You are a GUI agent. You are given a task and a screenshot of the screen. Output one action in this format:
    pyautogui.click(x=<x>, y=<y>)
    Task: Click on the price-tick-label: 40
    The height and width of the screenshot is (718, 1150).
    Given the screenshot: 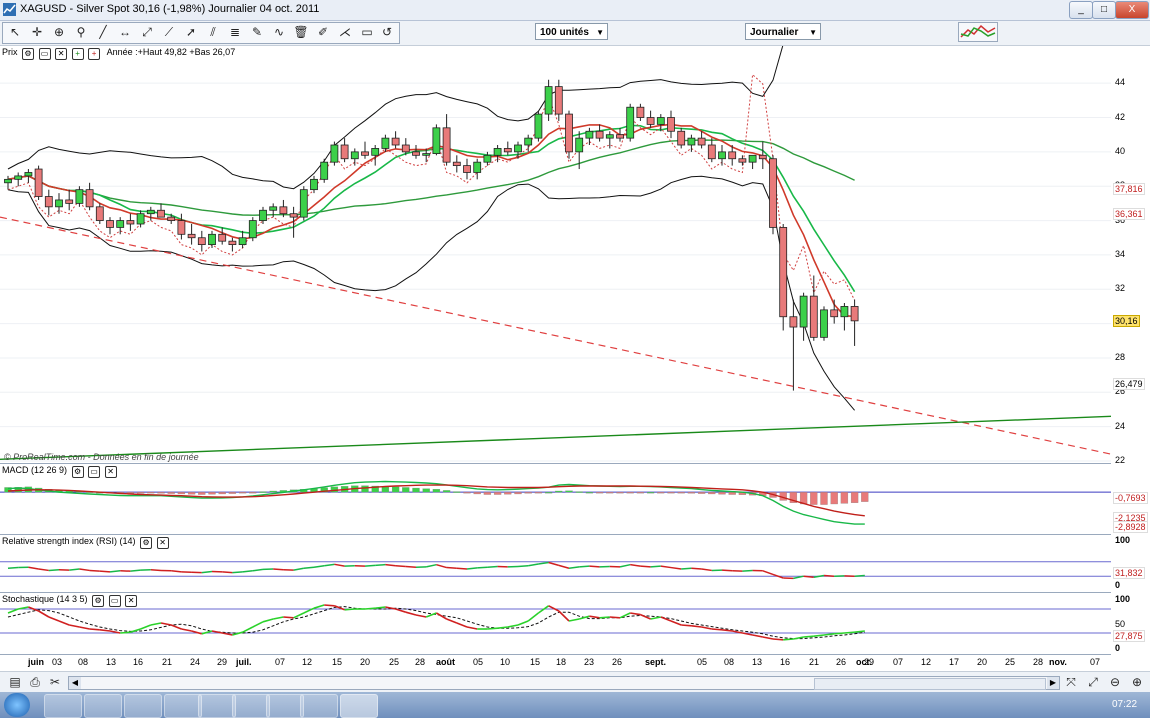 What is the action you would take?
    pyautogui.click(x=1120, y=150)
    